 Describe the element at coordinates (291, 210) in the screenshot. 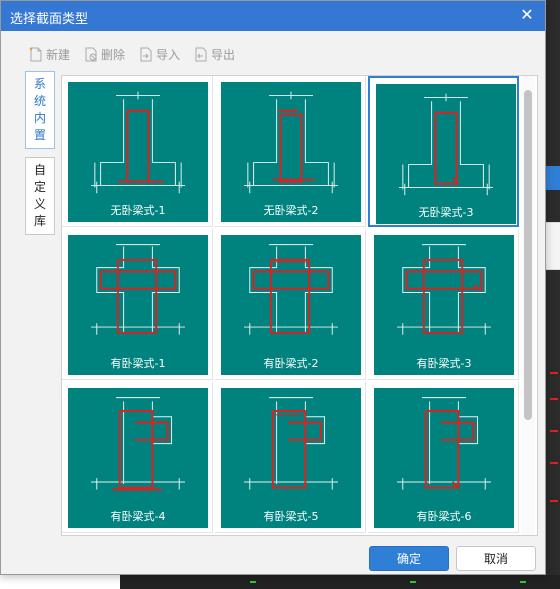

I see `section-label: 无卧梁式-2` at that location.